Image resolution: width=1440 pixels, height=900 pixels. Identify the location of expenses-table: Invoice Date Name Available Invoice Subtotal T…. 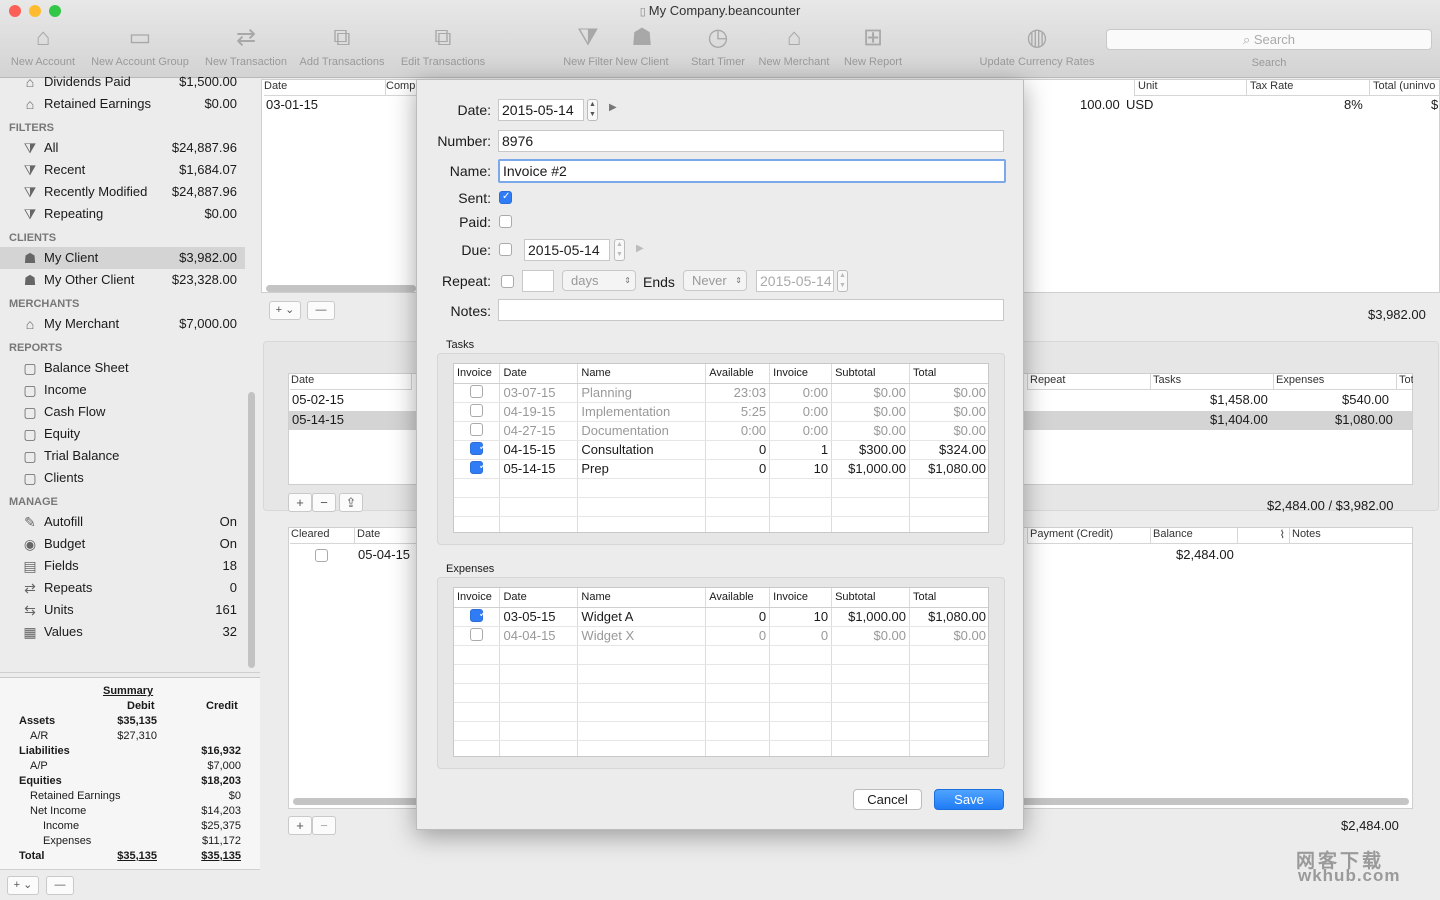
(721, 672).